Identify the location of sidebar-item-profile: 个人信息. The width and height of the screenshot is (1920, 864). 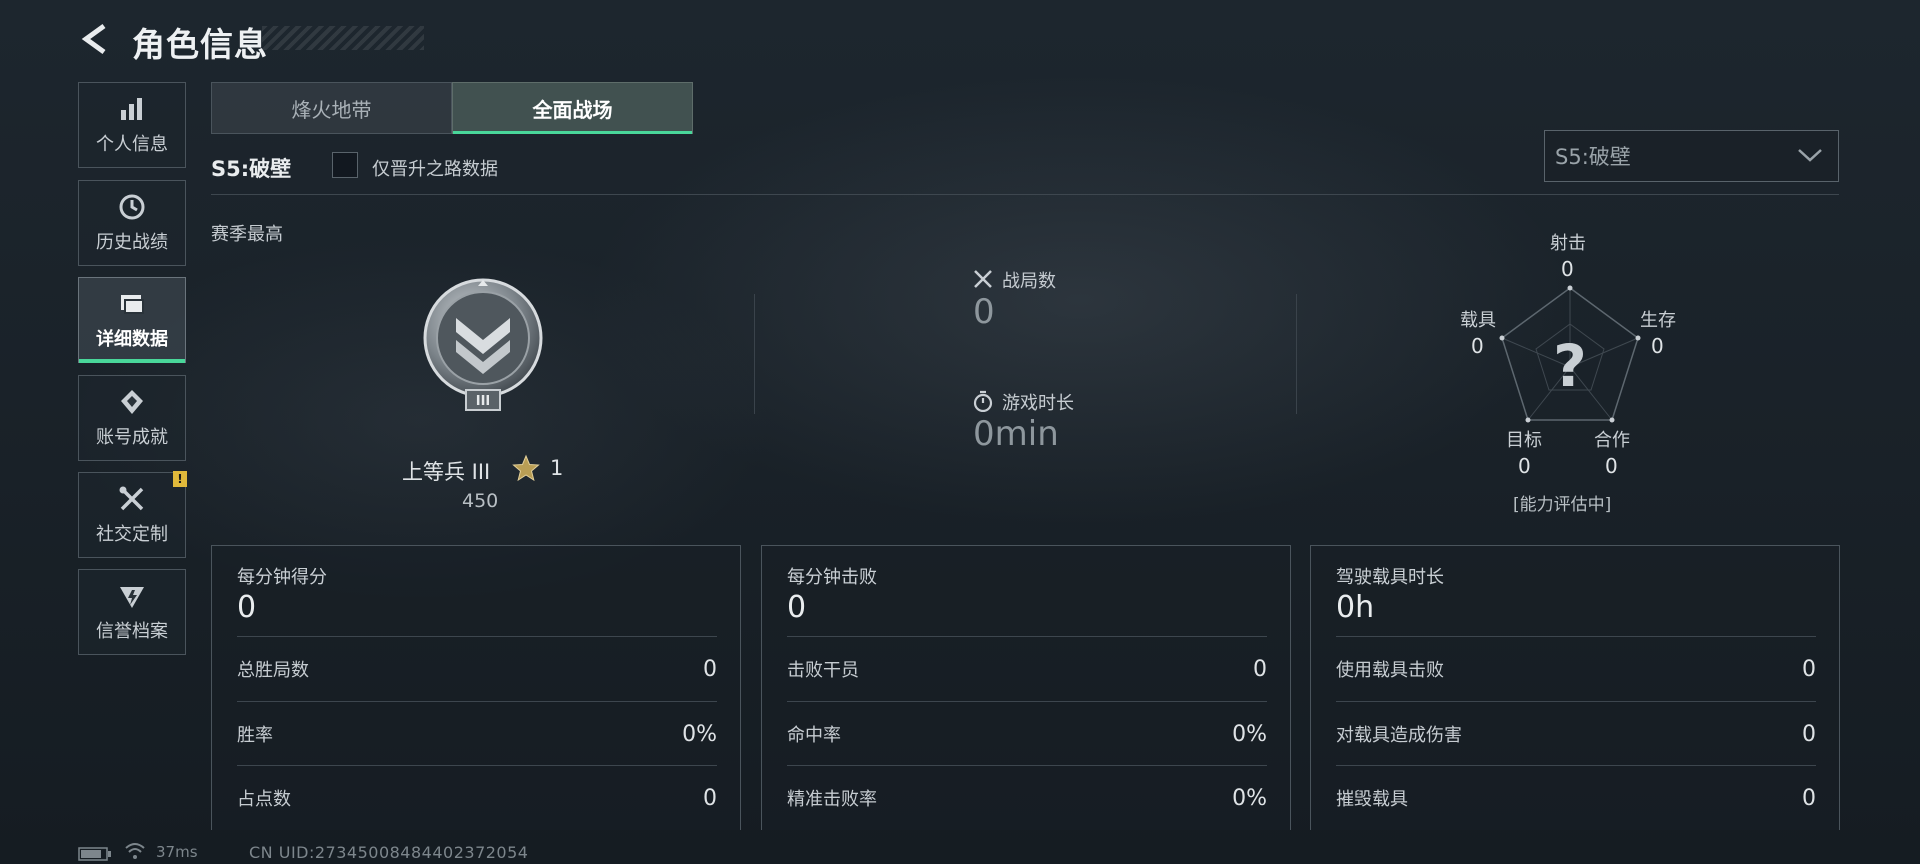
(132, 125).